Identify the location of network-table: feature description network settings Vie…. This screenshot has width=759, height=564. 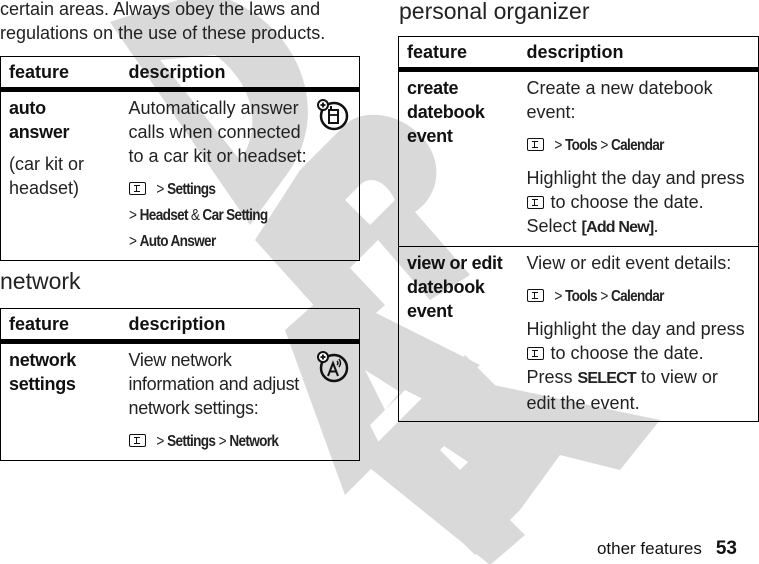
(180, 384).